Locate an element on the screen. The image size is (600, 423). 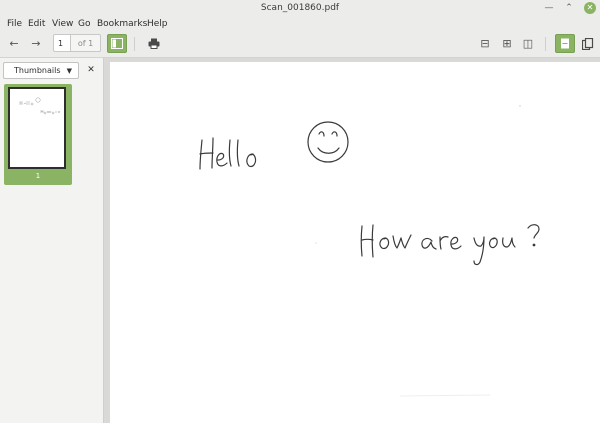
thumbnail-page-number: 1 is located at coordinates (38, 176).